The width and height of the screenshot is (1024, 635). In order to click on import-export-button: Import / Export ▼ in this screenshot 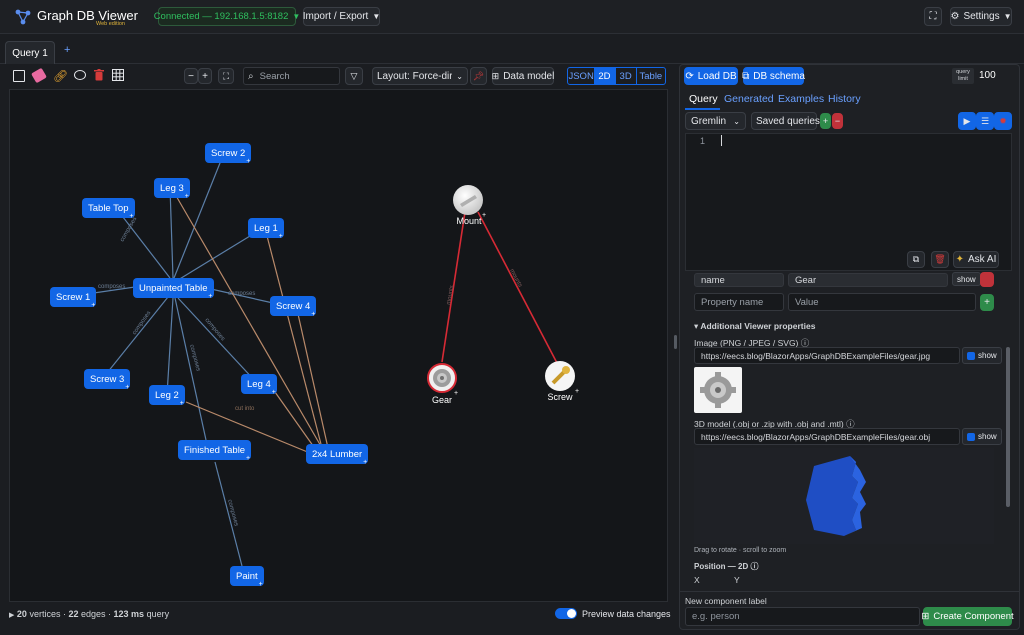, I will do `click(341, 16)`.